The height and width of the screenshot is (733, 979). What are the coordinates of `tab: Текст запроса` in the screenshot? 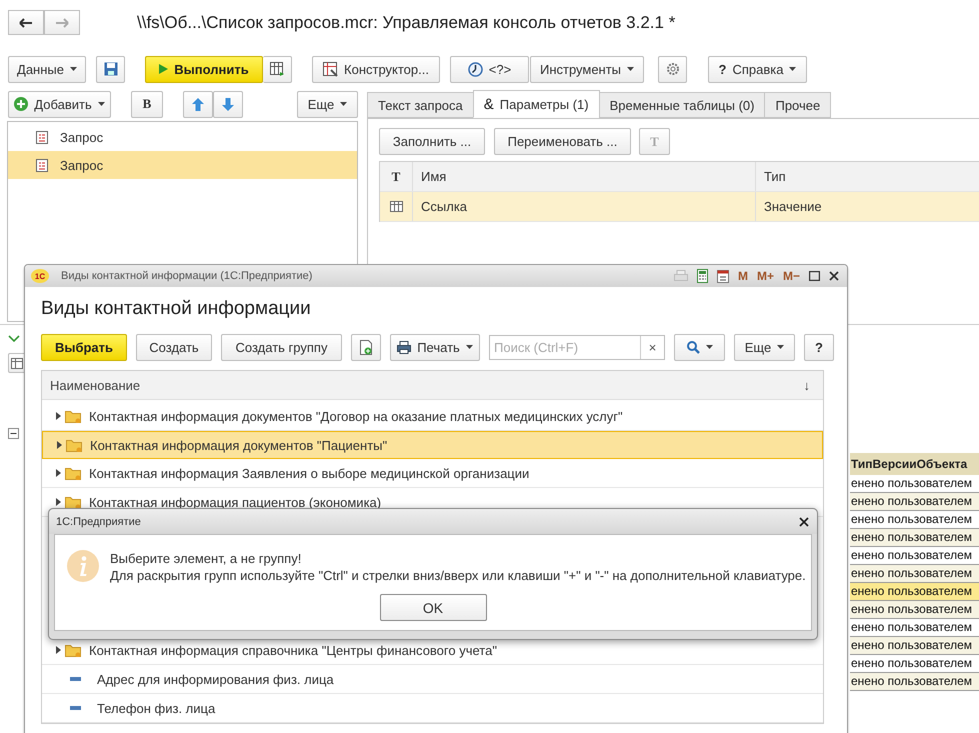 It's located at (420, 105).